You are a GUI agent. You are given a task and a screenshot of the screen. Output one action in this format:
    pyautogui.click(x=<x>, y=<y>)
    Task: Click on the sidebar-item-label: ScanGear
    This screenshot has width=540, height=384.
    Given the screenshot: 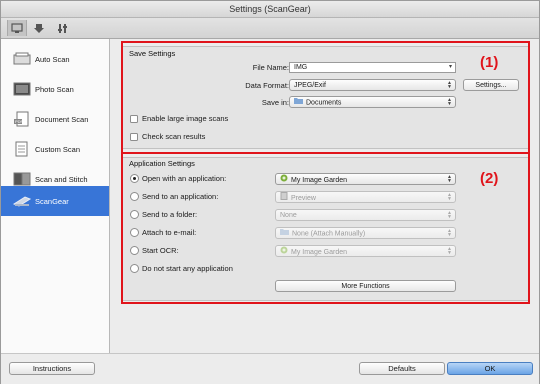 What is the action you would take?
    pyautogui.click(x=52, y=201)
    